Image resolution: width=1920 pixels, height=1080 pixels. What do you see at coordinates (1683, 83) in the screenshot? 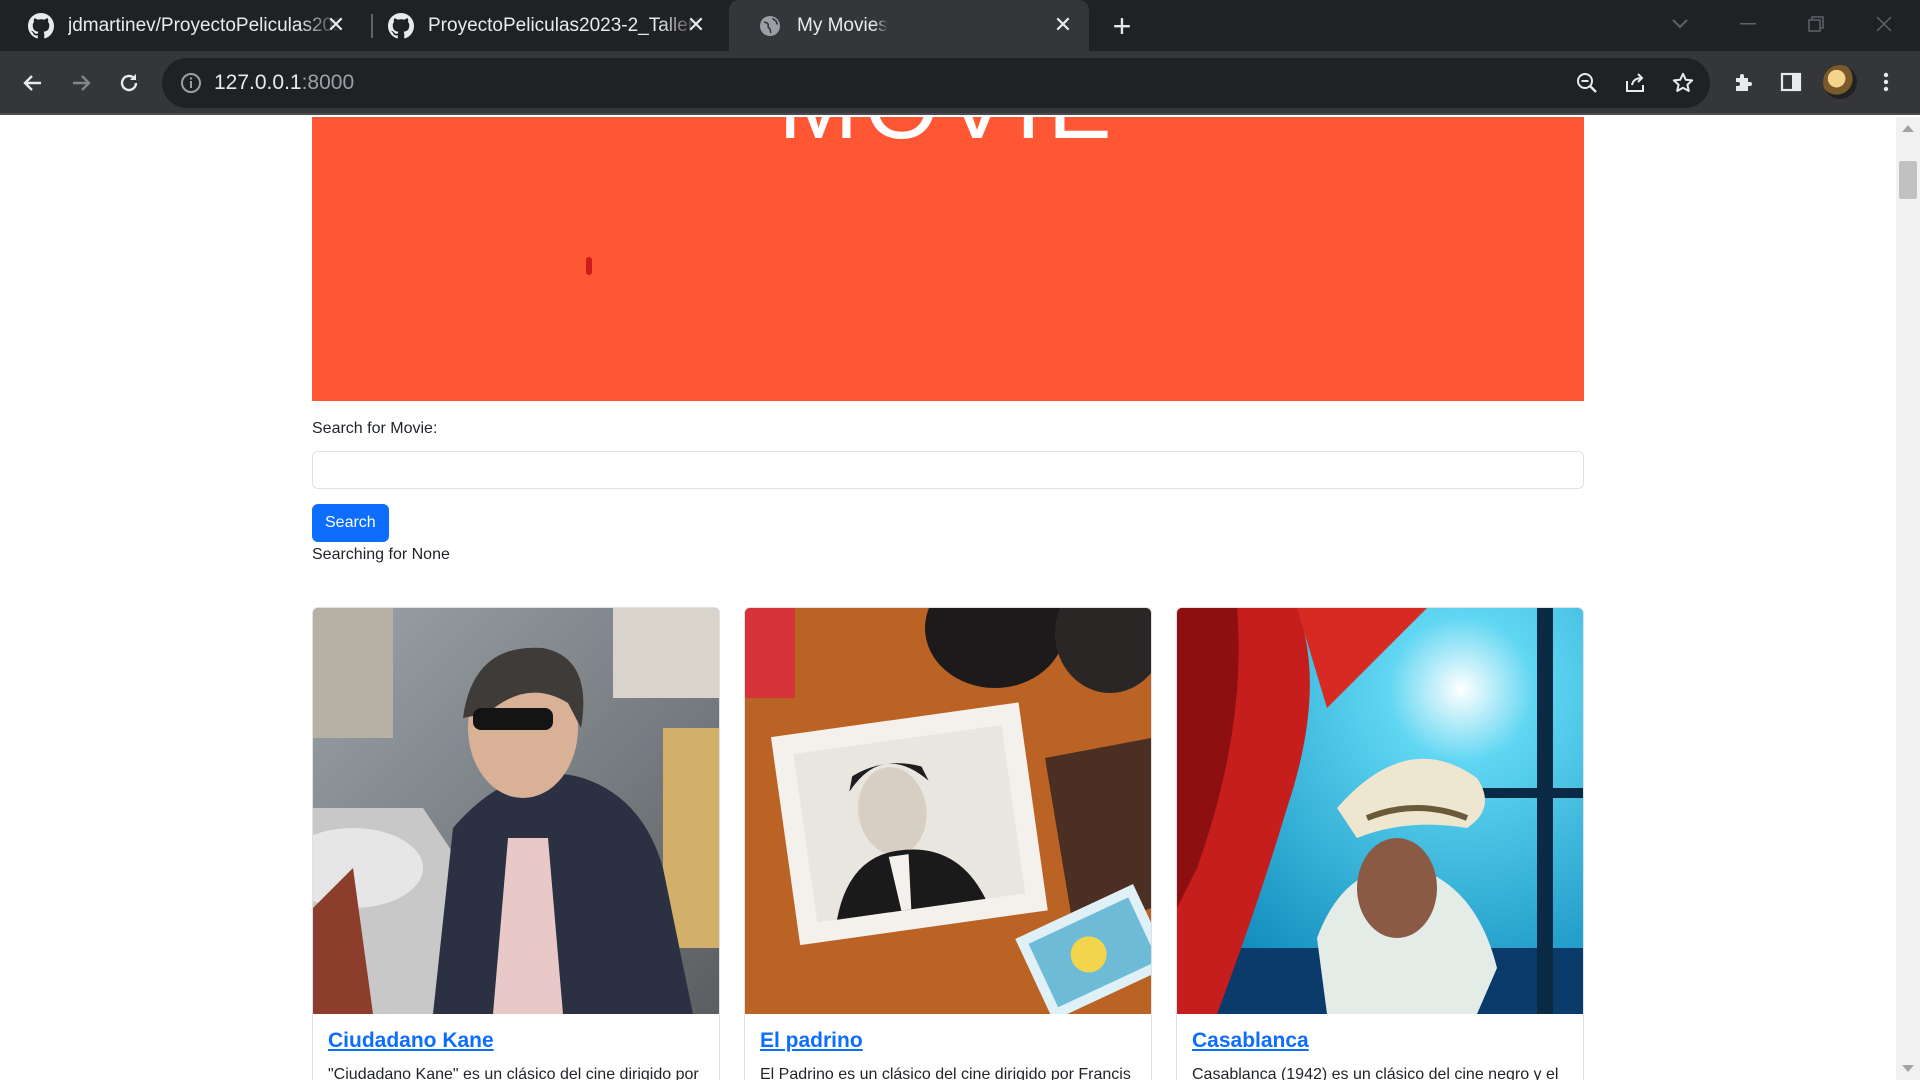
I see `bookmark-star-icon` at bounding box center [1683, 83].